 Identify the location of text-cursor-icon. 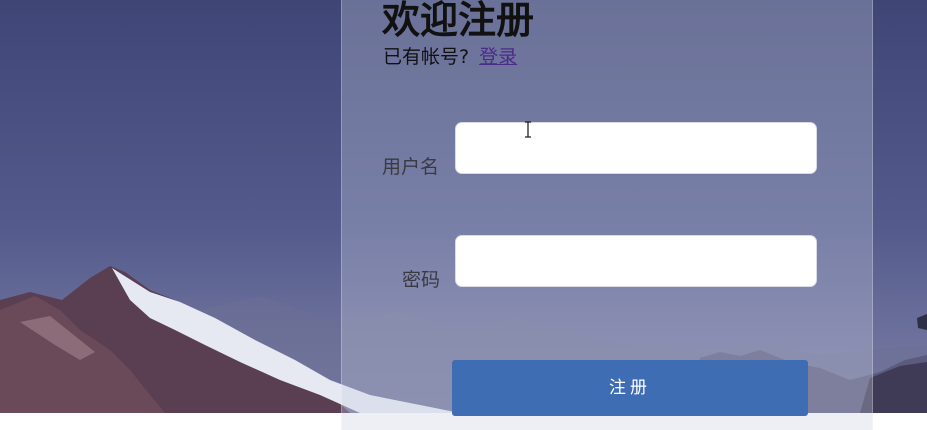
(528, 129).